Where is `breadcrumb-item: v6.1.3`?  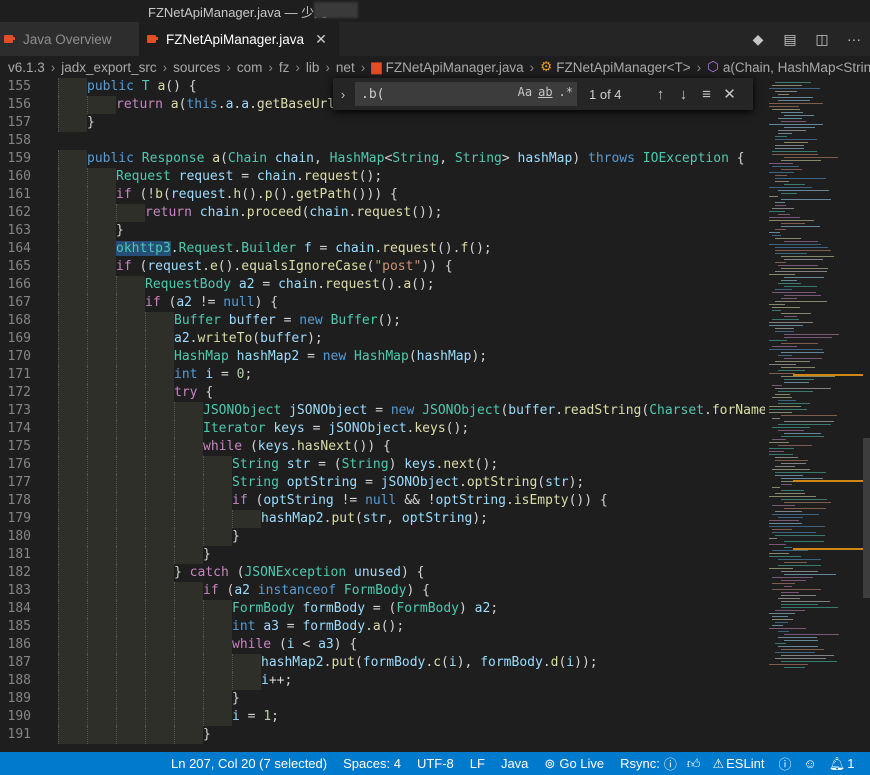 breadcrumb-item: v6.1.3 is located at coordinates (26, 67).